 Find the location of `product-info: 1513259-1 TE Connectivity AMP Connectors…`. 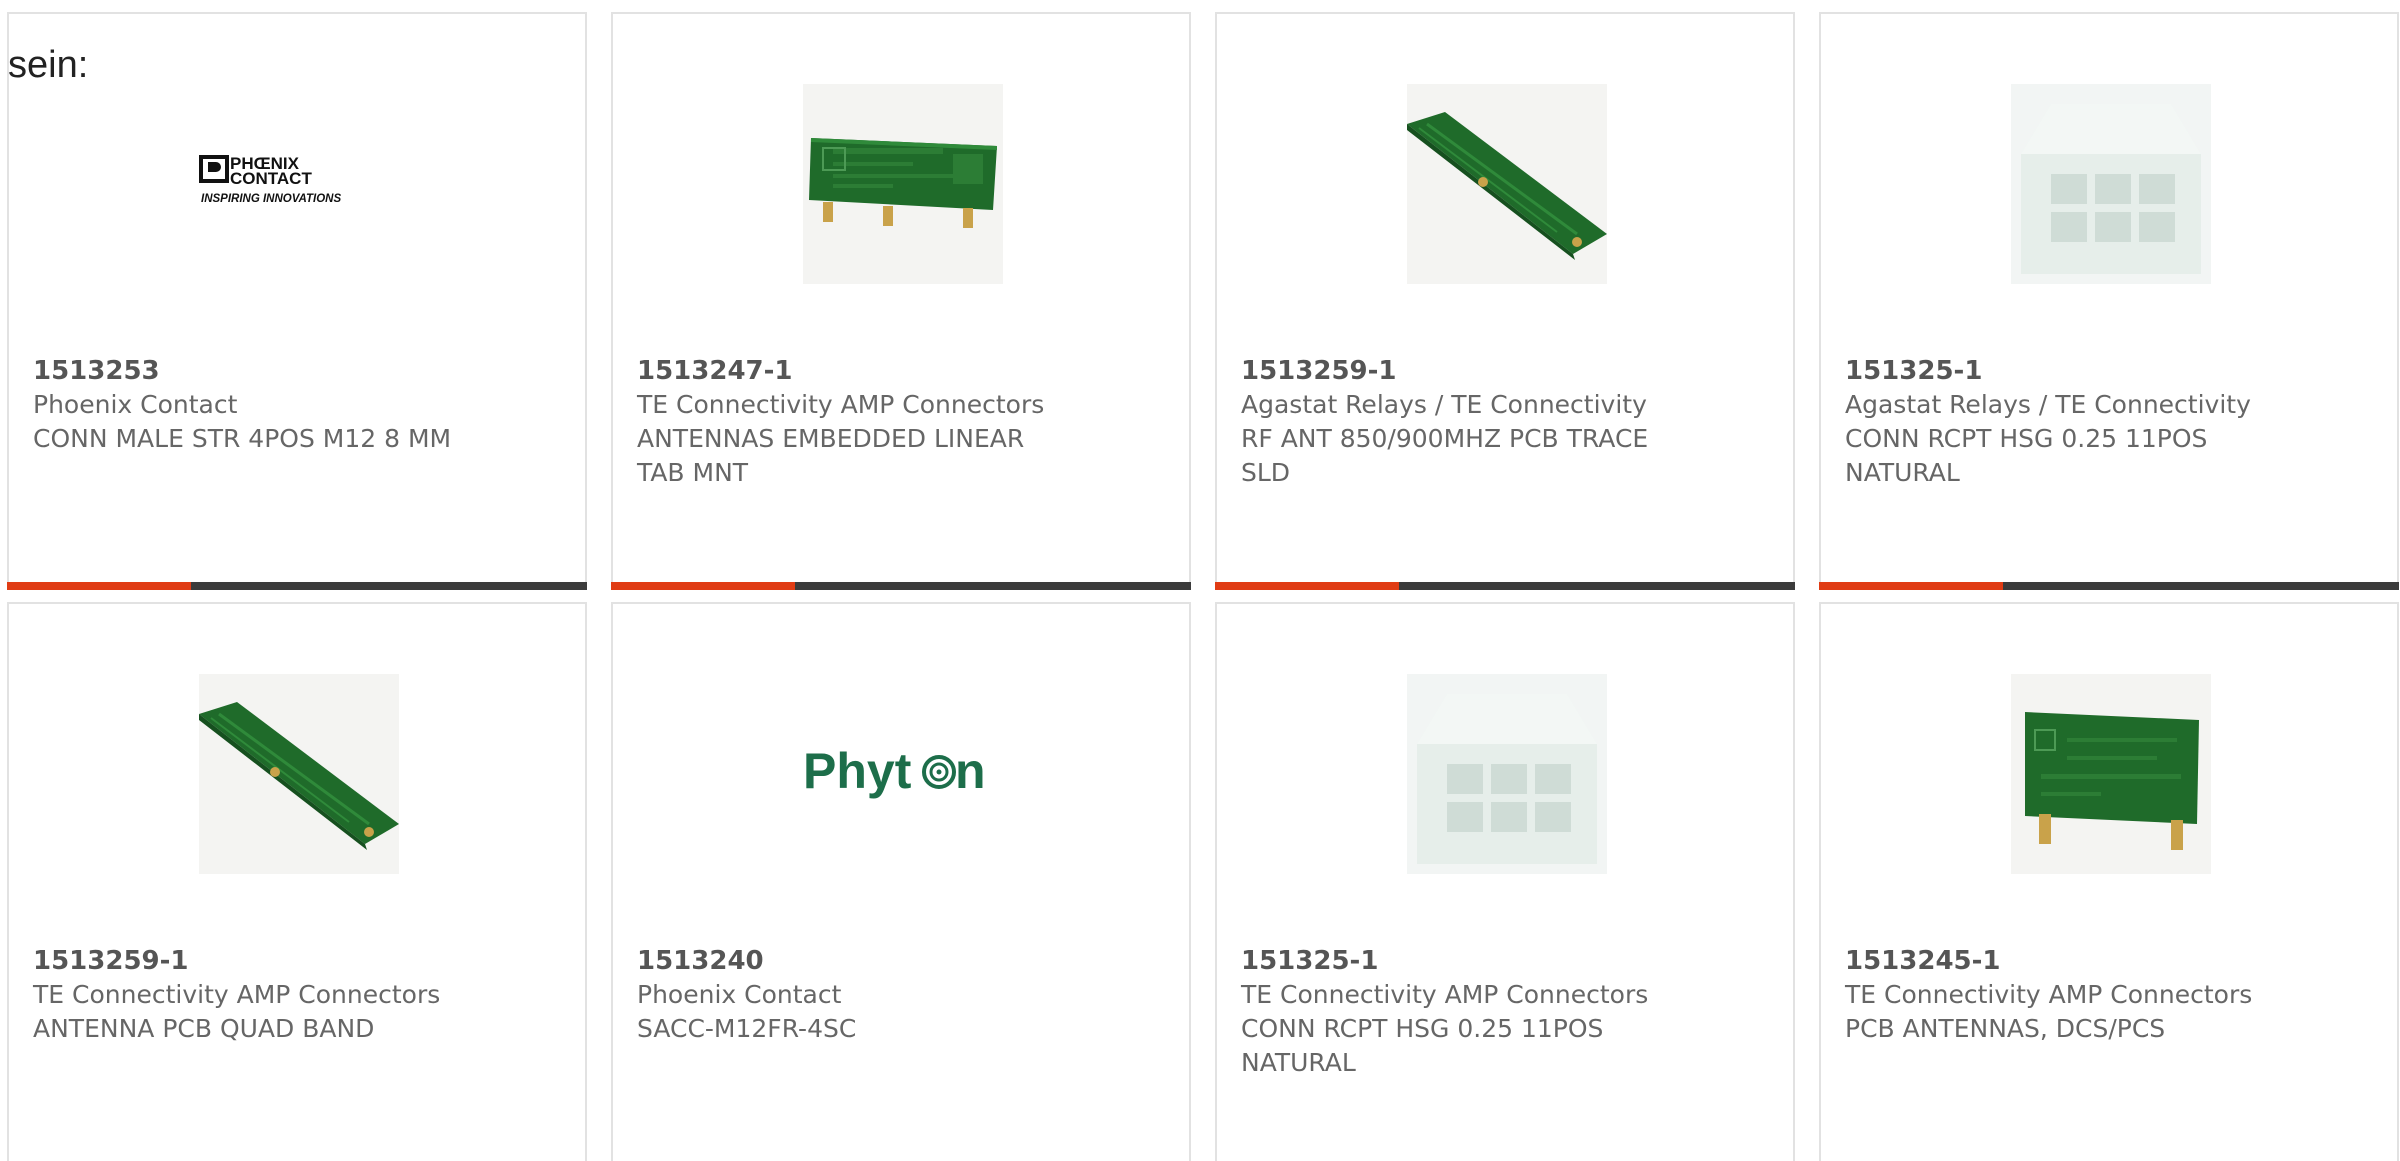

product-info: 1513259-1 TE Connectivity AMP Connectors… is located at coordinates (253, 995).